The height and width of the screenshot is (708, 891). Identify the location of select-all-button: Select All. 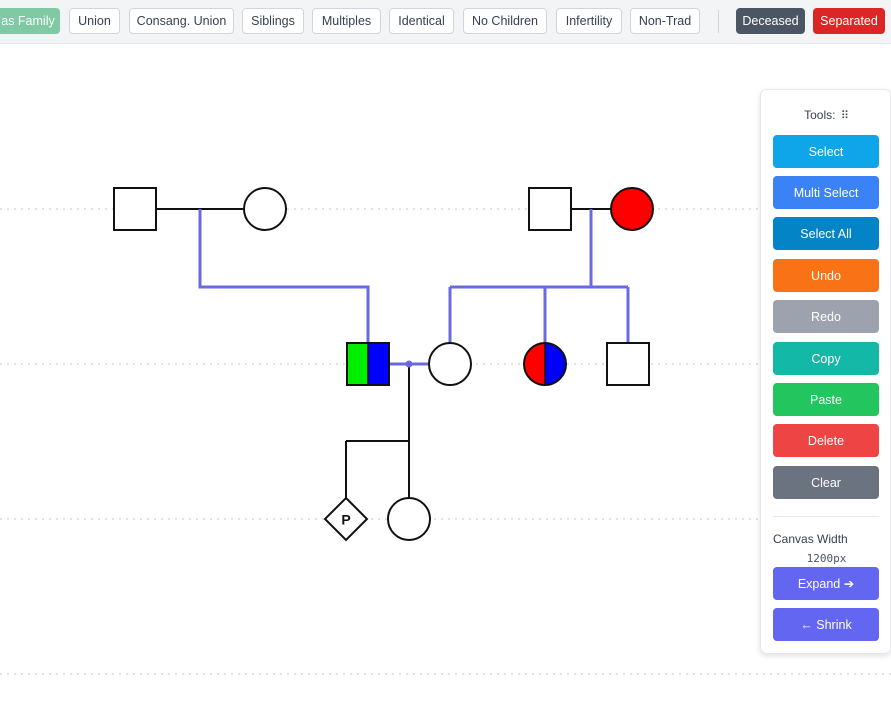
(826, 233).